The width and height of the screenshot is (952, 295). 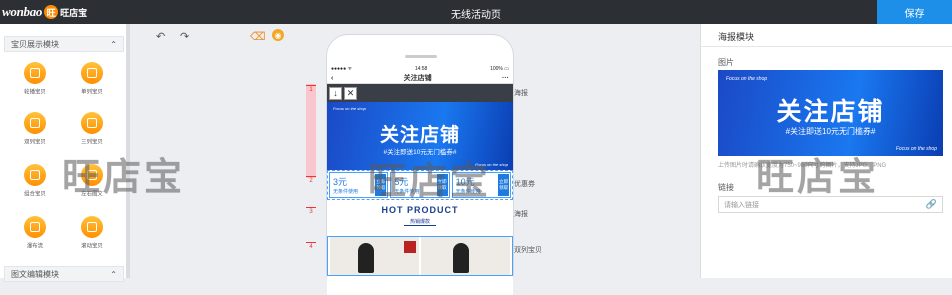 I want to click on status-bar: ●●●●● ᯤ 14:58 100% ▭, so click(x=420, y=69).